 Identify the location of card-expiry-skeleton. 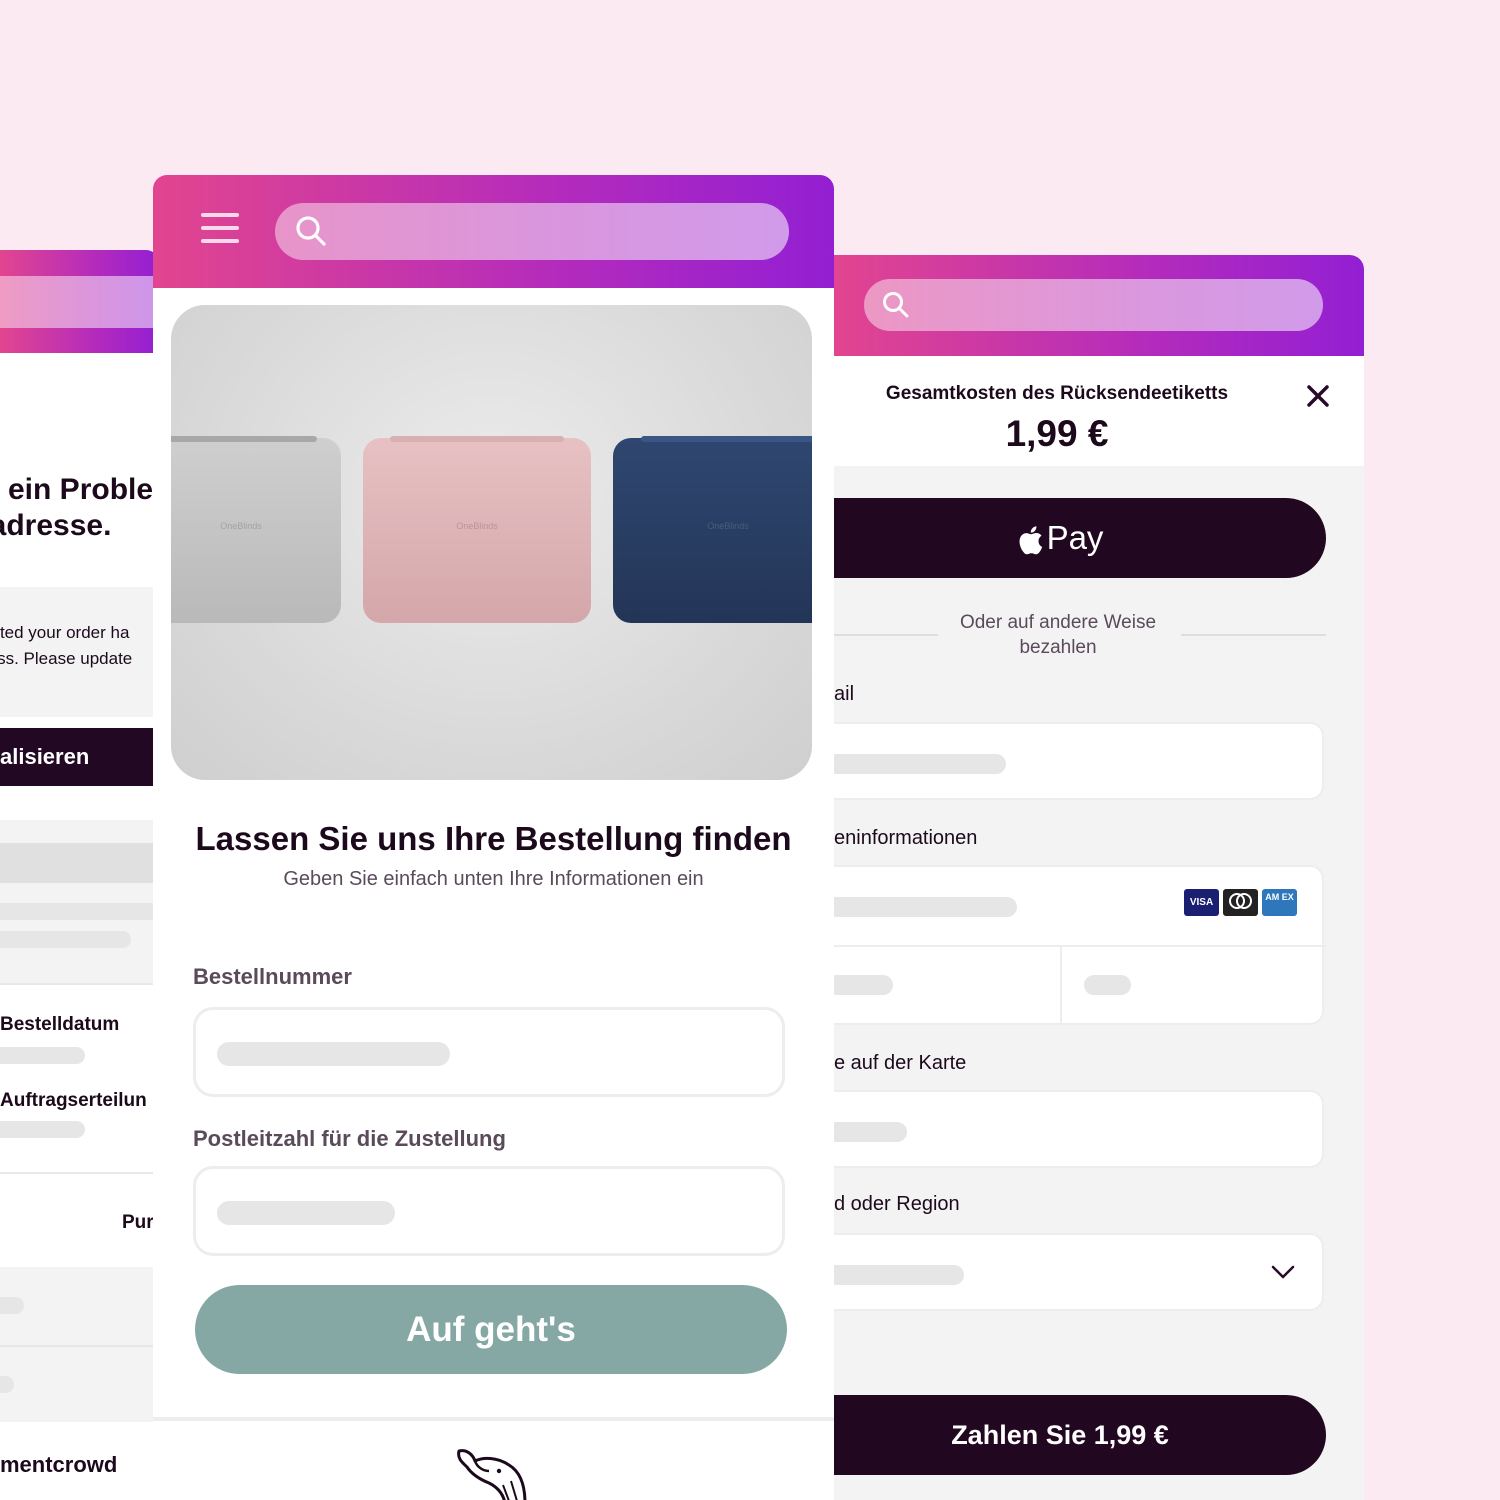
(863, 985).